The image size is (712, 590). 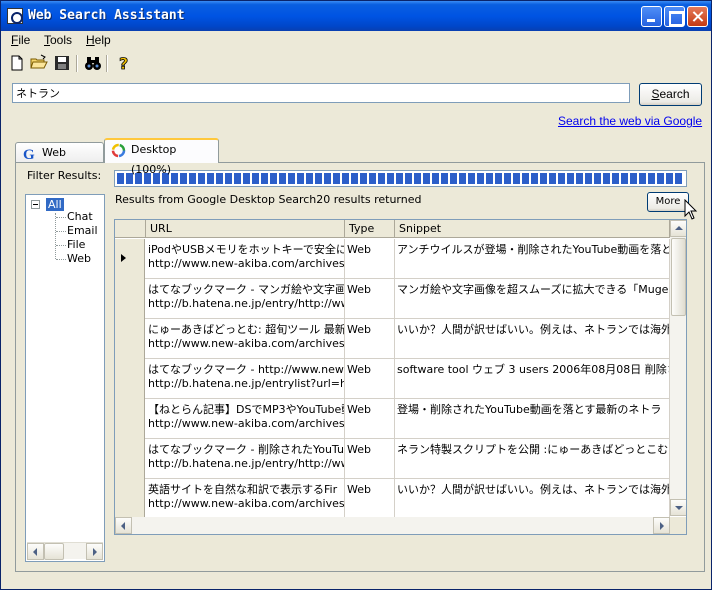 What do you see at coordinates (39, 63) in the screenshot?
I see `open-folder-icon` at bounding box center [39, 63].